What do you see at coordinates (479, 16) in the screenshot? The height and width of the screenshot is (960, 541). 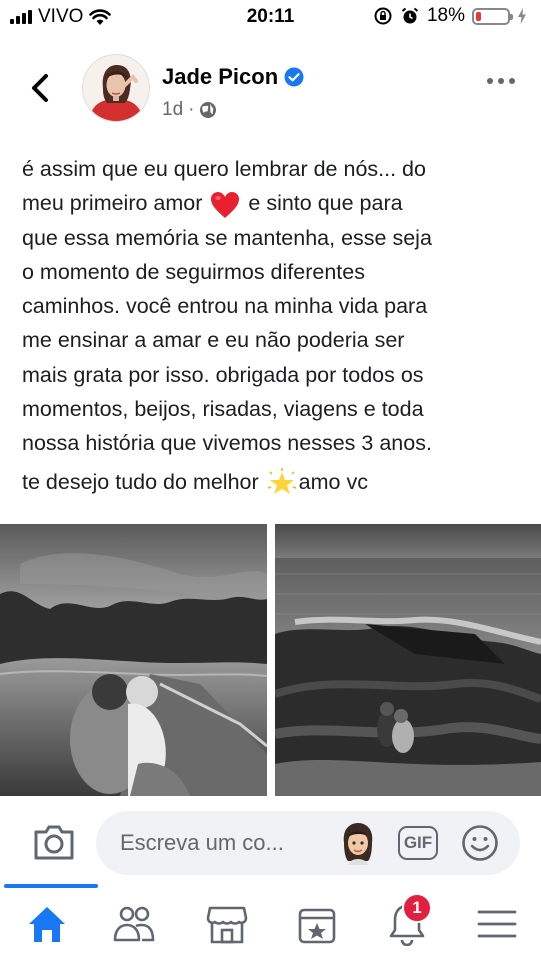 I see `battery-level` at bounding box center [479, 16].